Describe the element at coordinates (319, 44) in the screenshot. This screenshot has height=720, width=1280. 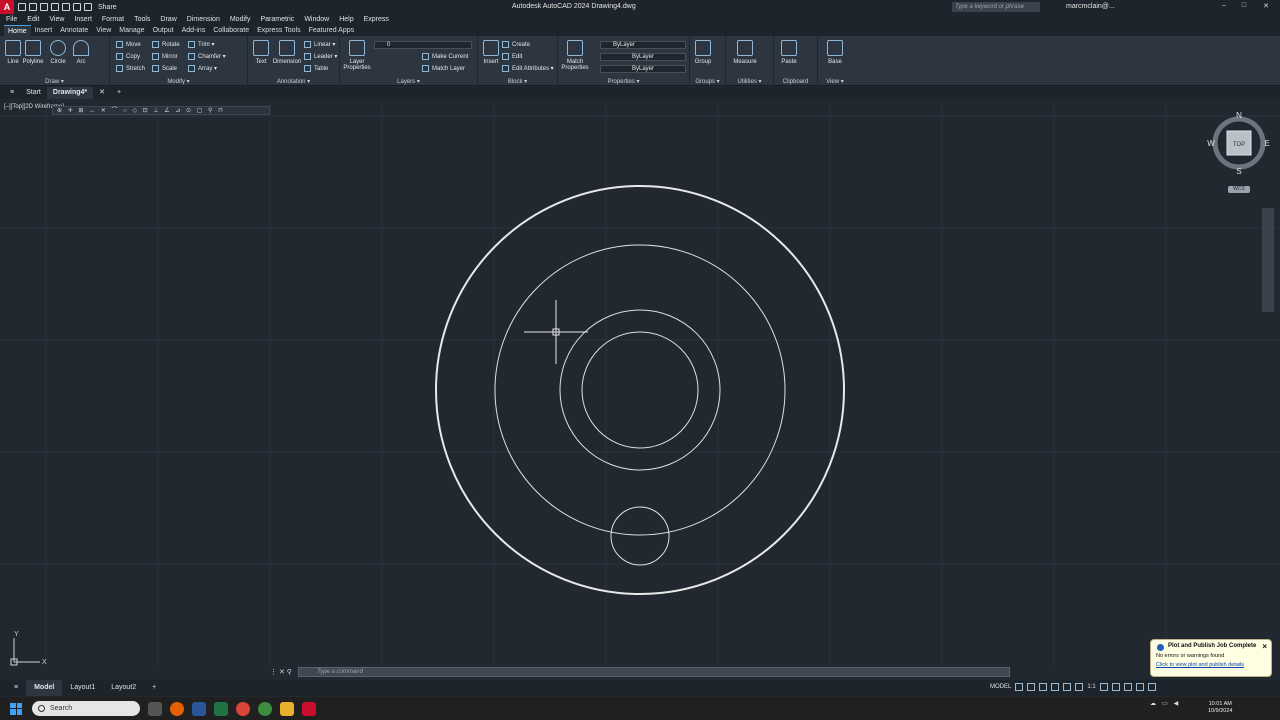
I see `linear-tool: Linear ▾` at that location.